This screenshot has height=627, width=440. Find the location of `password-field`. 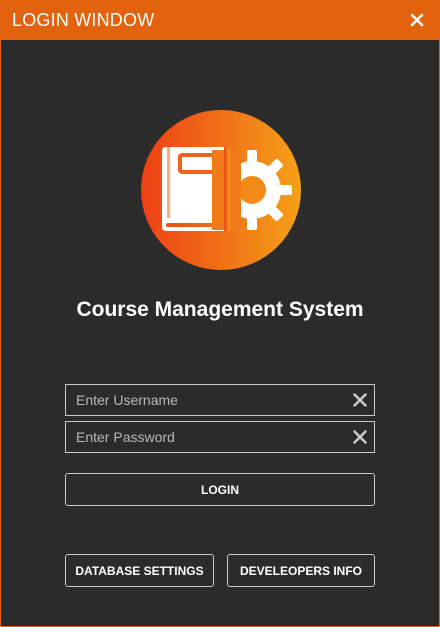

password-field is located at coordinates (220, 437).